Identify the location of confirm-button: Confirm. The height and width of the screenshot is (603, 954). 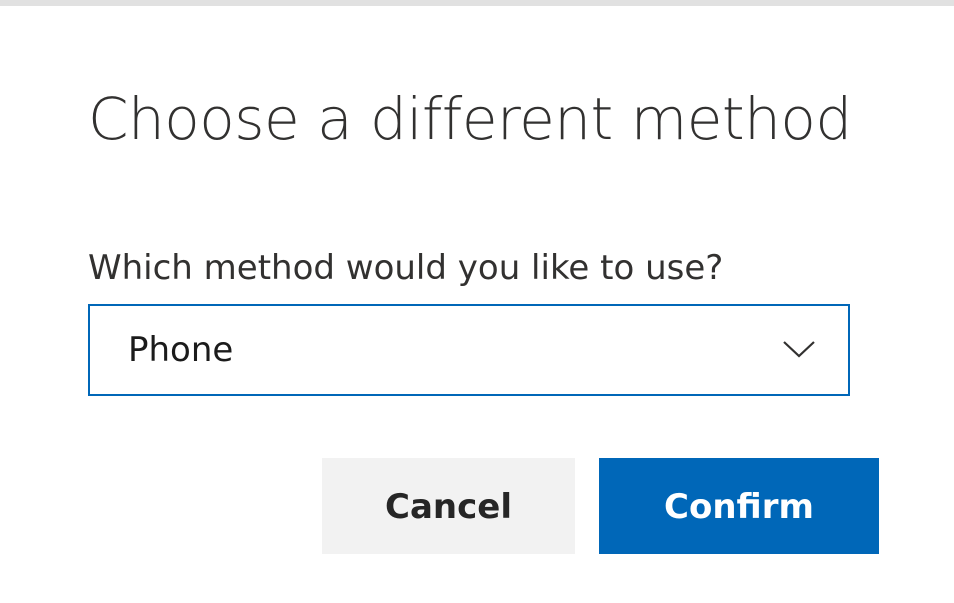
(739, 506).